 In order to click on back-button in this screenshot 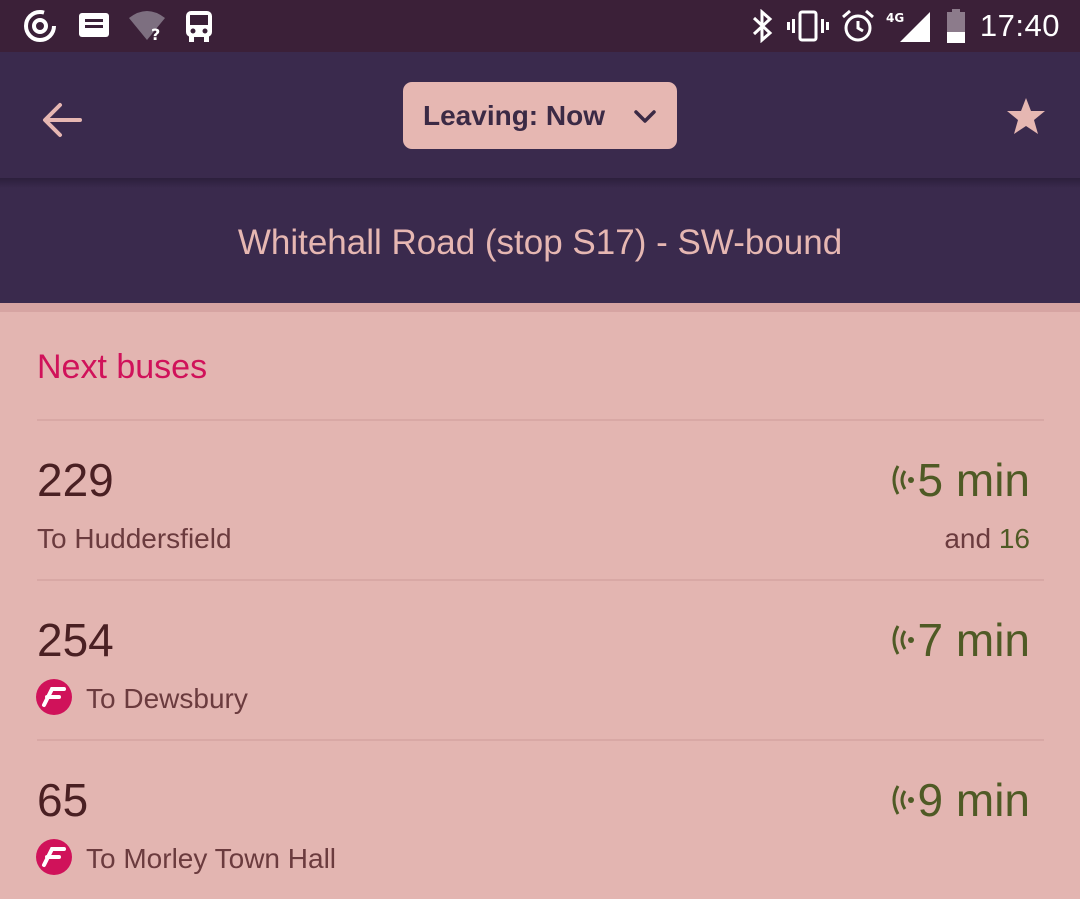, I will do `click(62, 120)`.